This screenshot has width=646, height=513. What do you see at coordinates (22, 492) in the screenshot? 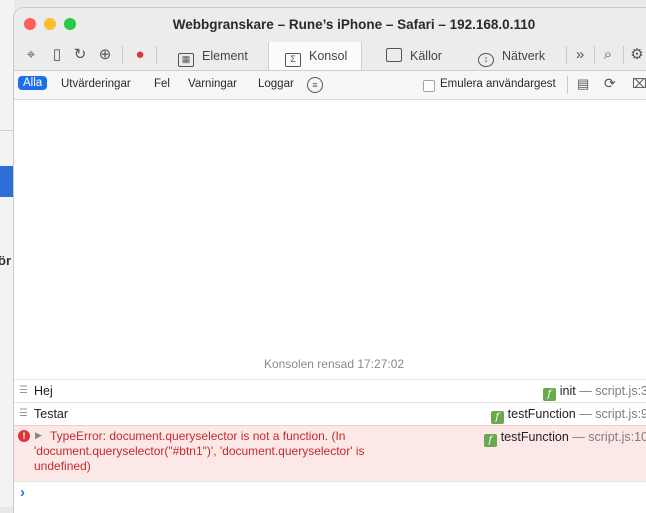
I see `console-prompt-icon: ›` at bounding box center [22, 492].